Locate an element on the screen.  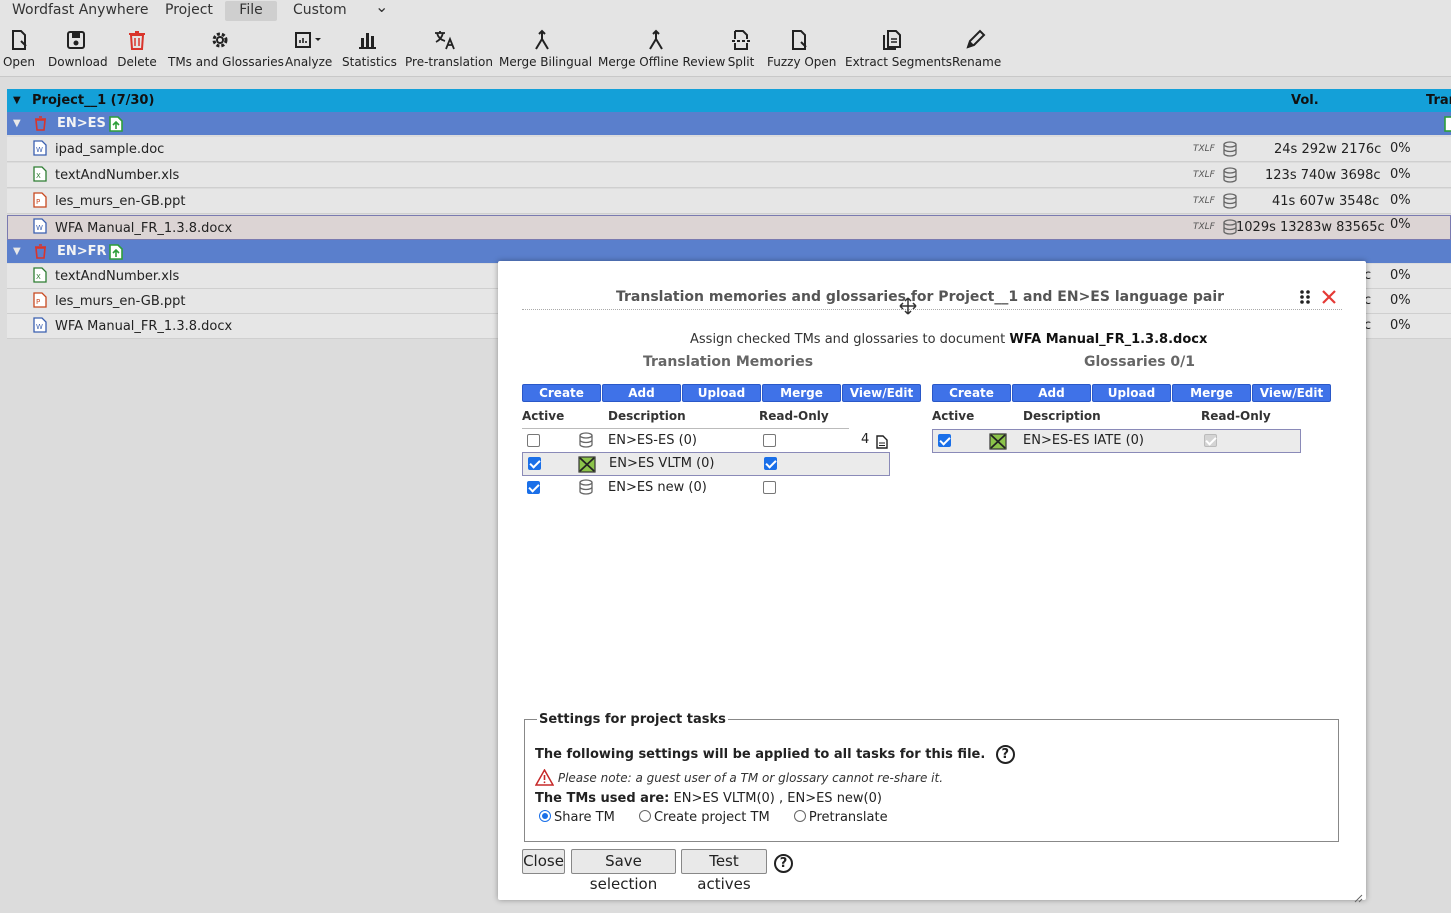
tm-add-button: Add is located at coordinates (641, 393).